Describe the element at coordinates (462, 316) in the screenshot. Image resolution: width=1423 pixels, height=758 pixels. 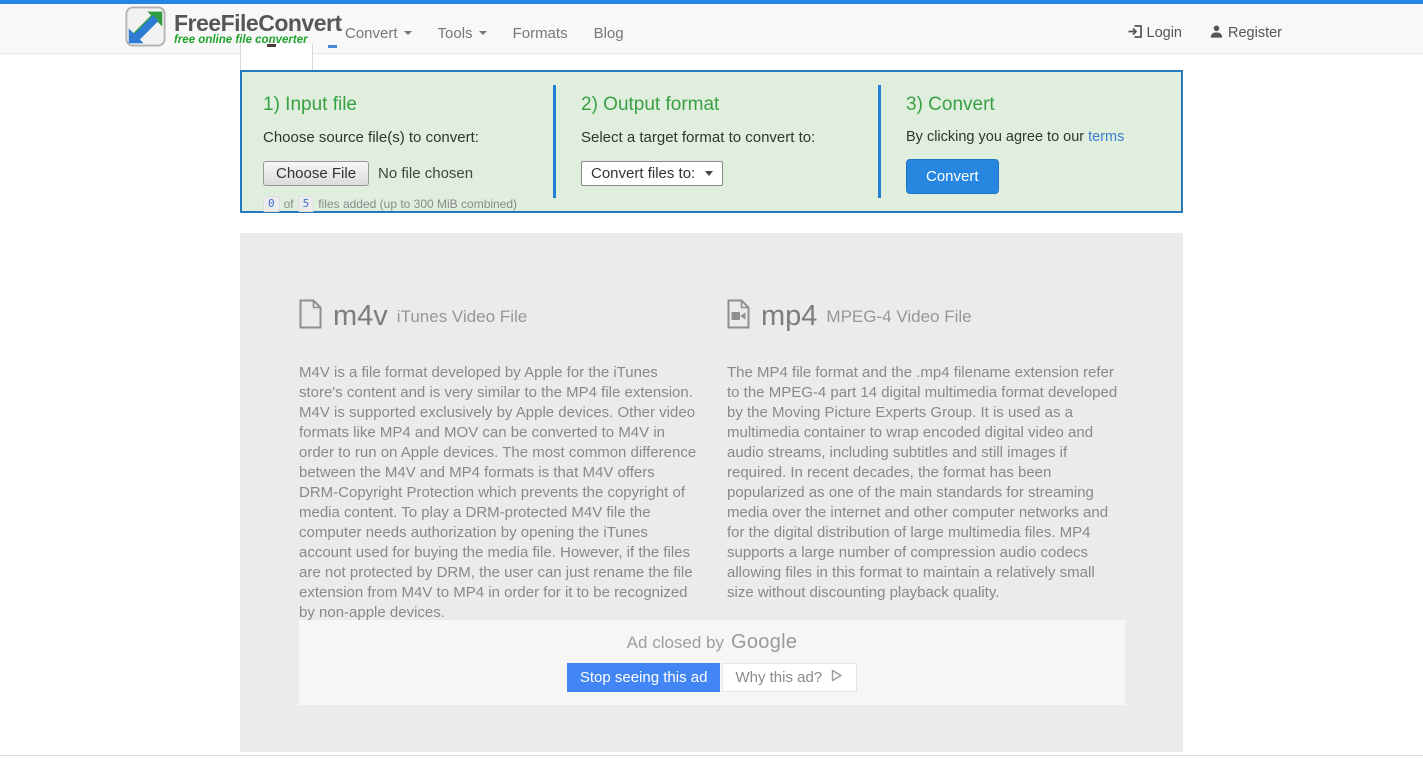
I see `format-full-name: iTunes Video File` at that location.